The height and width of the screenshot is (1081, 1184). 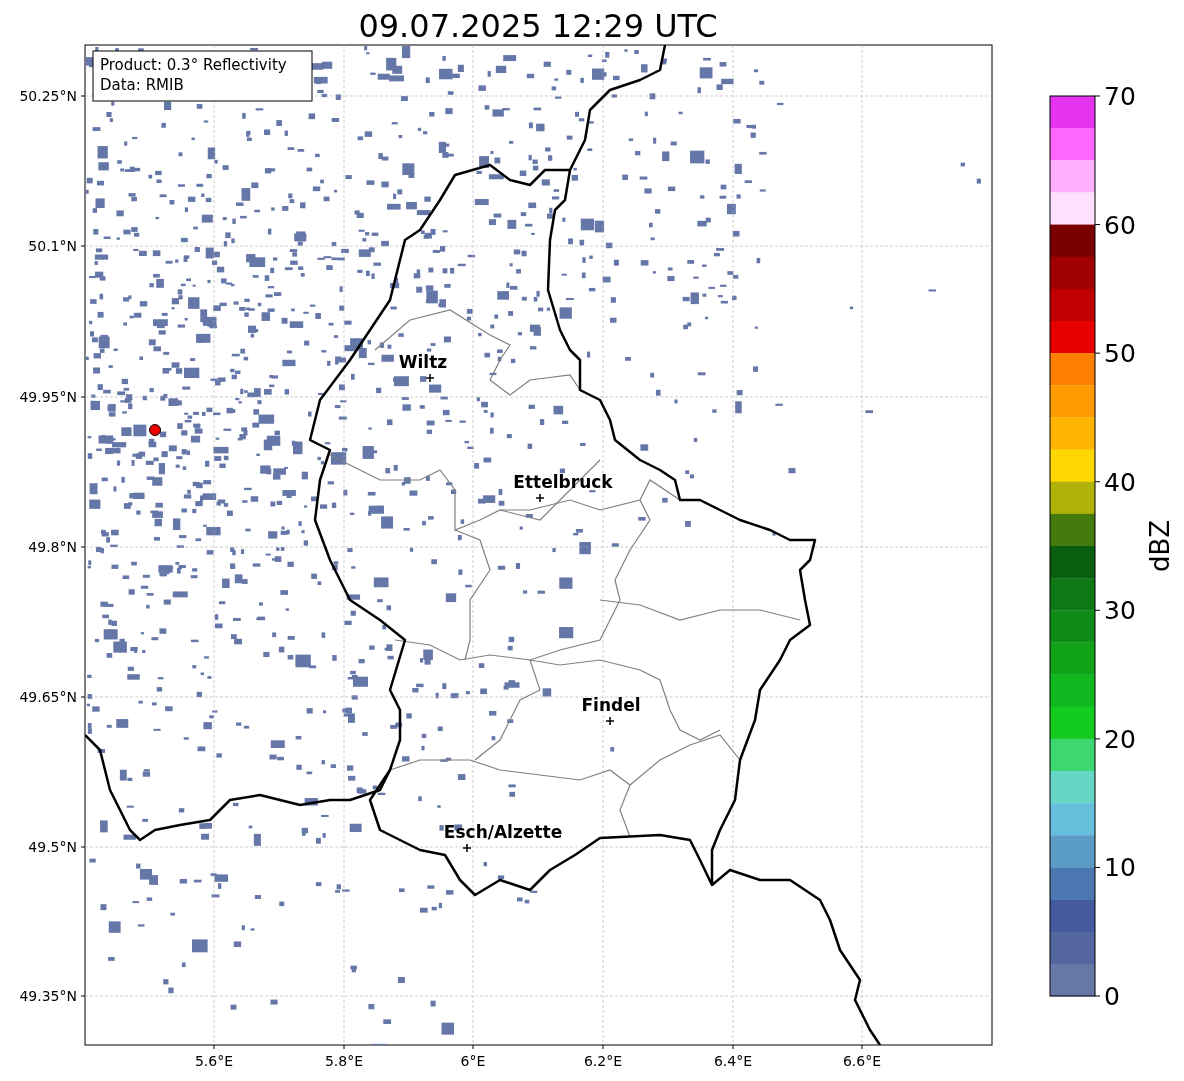 I want to click on axis-tick-label: 6.4°E, so click(x=733, y=1061).